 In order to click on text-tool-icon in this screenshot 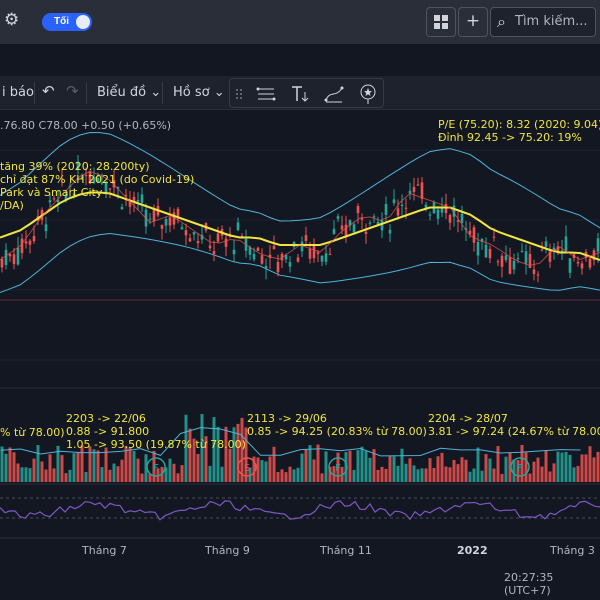, I will do `click(300, 94)`.